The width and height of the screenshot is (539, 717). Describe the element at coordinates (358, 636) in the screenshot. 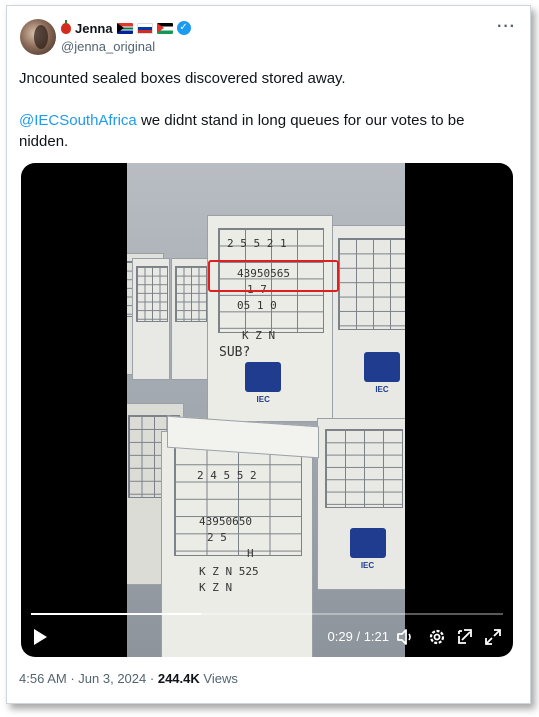

I see `video-time: 0:29 / 1:21` at that location.